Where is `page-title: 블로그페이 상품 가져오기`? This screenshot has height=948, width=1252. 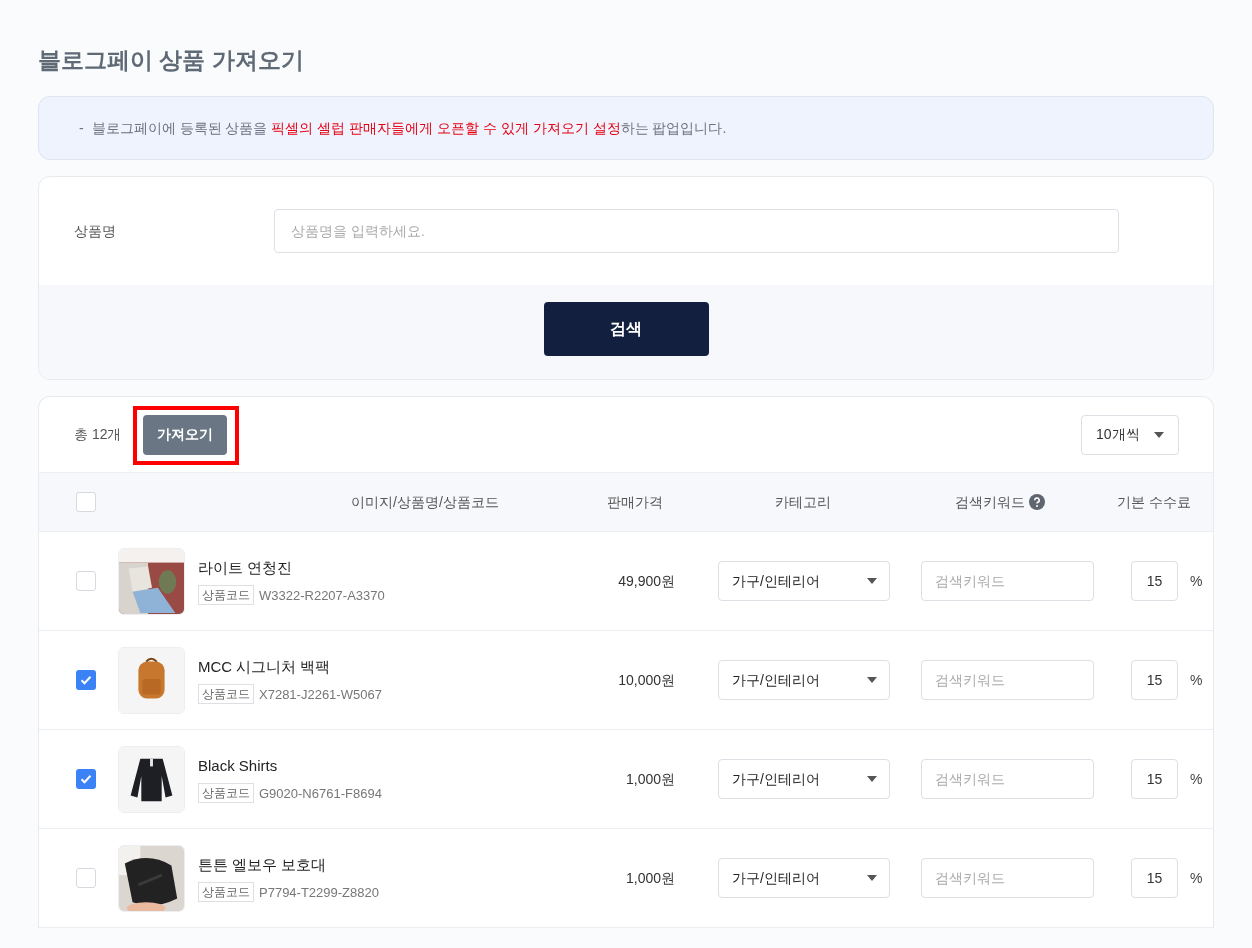
page-title: 블로그페이 상품 가져오기 is located at coordinates (171, 60).